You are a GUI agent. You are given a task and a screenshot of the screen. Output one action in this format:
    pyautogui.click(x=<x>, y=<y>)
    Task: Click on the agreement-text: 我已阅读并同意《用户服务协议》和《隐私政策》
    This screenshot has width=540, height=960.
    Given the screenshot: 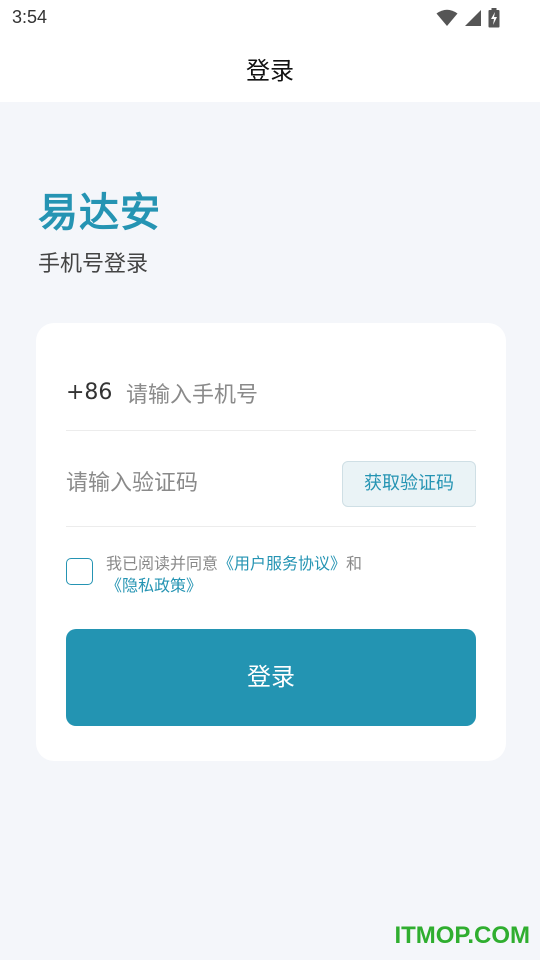 What is the action you would take?
    pyautogui.click(x=286, y=575)
    